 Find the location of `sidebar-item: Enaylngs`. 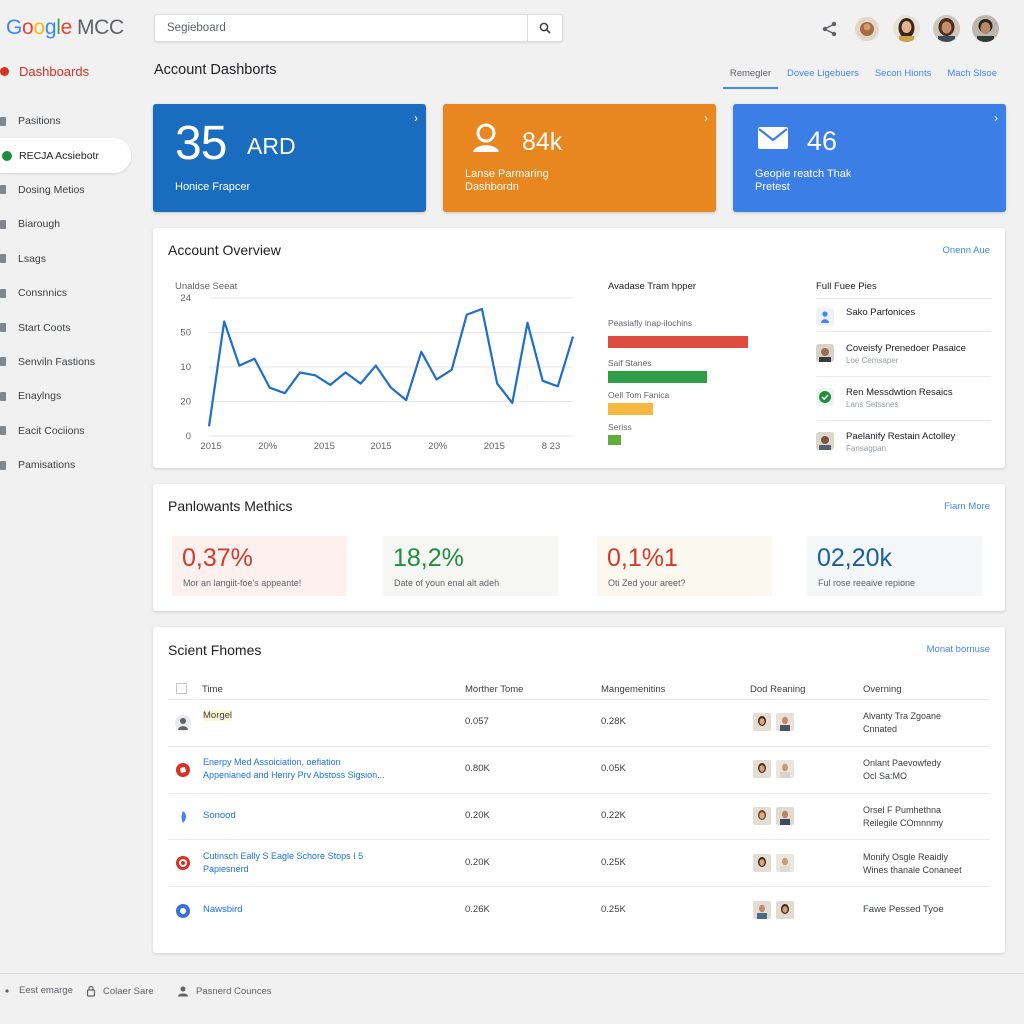

sidebar-item: Enaylngs is located at coordinates (67, 396).